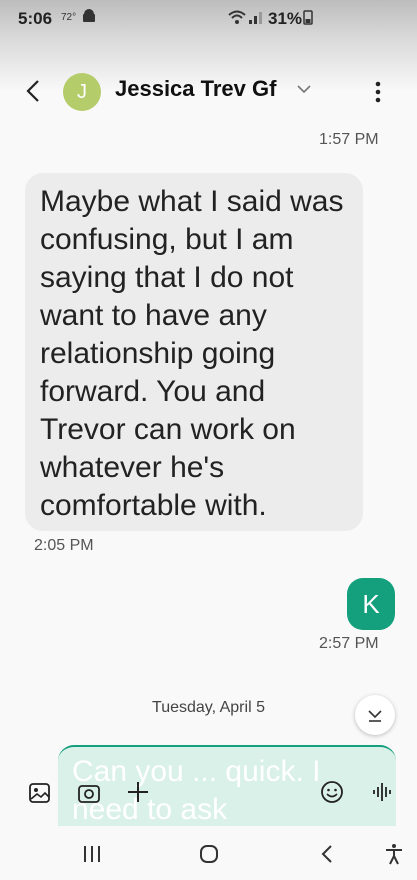 Image resolution: width=417 pixels, height=880 pixels. I want to click on status-time: 5:06, so click(35, 18).